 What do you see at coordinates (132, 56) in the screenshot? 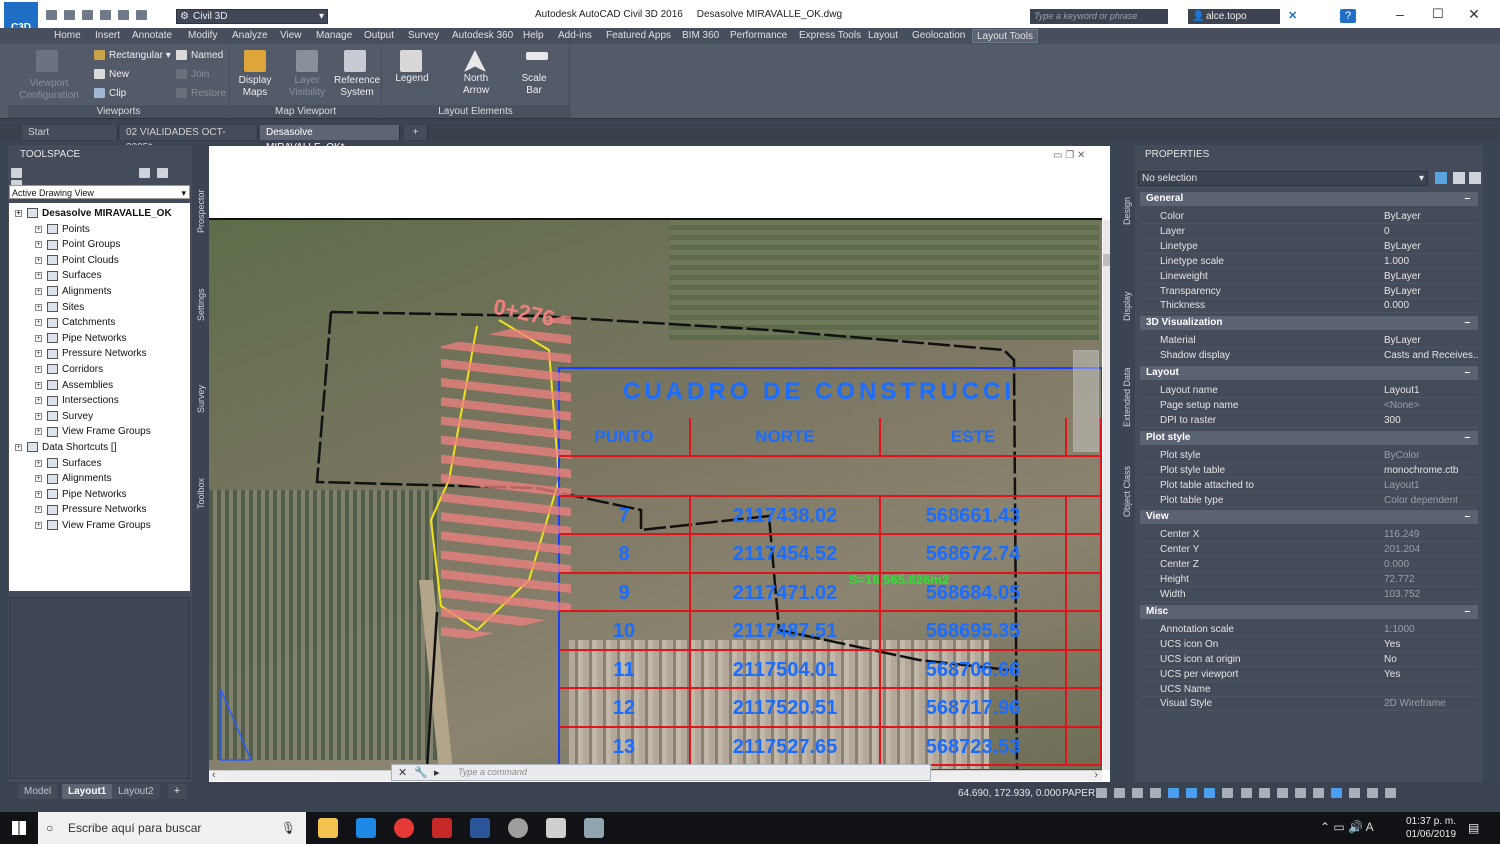
I see `rectangular-button: Rectangular ▾` at bounding box center [132, 56].